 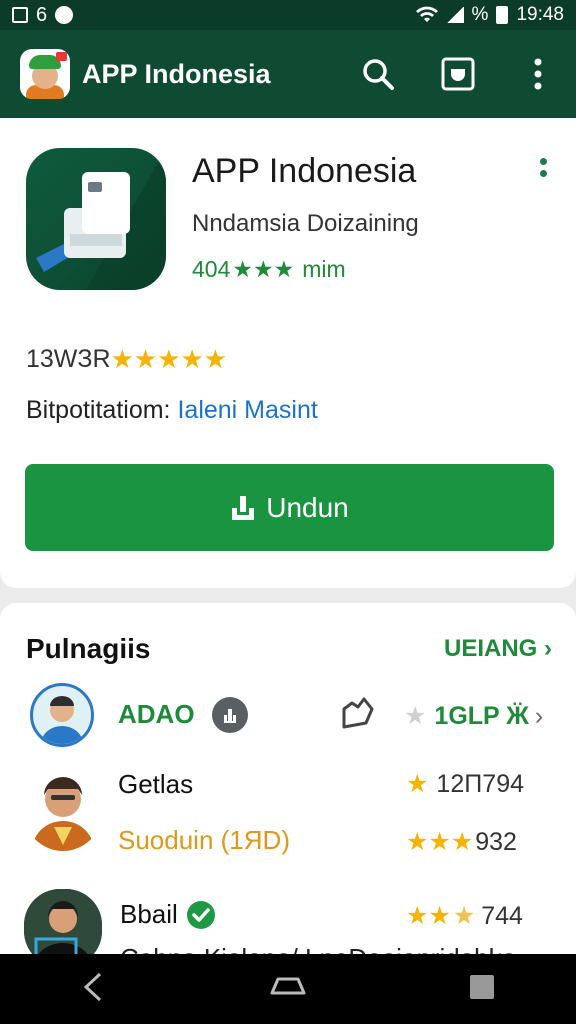 I want to click on app-rating-suffix: mim, so click(x=324, y=269).